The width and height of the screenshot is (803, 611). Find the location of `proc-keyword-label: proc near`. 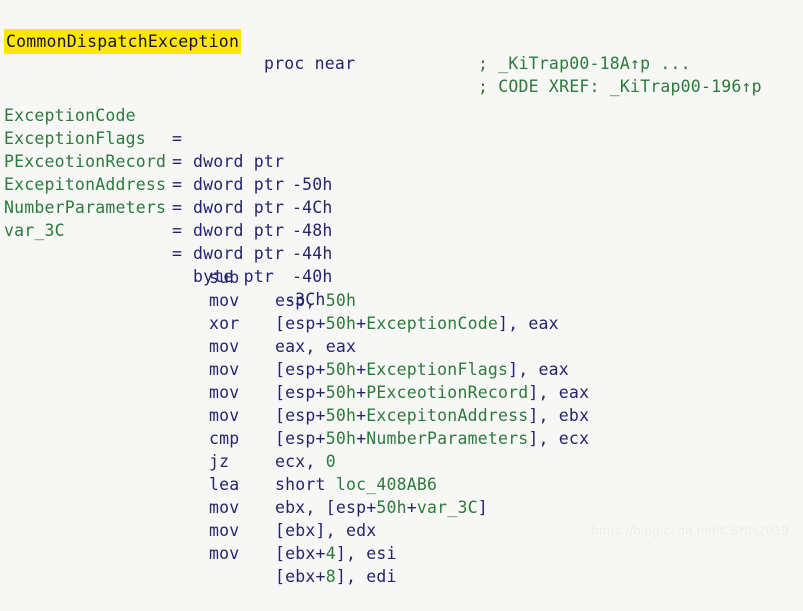

proc-keyword-label: proc near is located at coordinates (310, 63).